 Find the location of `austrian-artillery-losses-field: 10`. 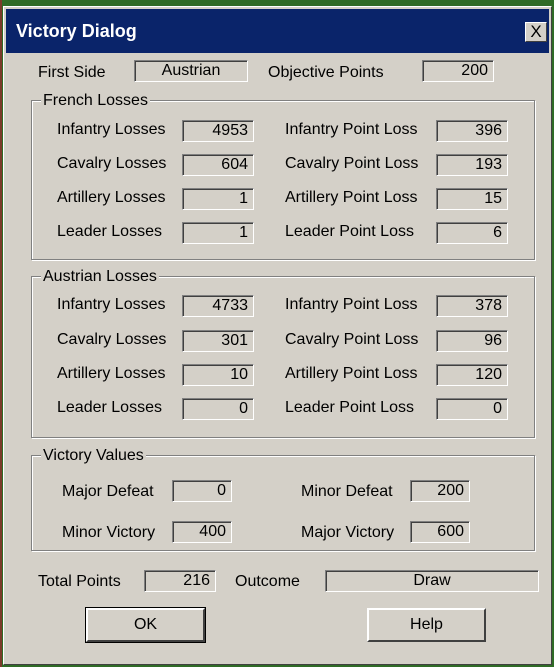

austrian-artillery-losses-field: 10 is located at coordinates (218, 375).